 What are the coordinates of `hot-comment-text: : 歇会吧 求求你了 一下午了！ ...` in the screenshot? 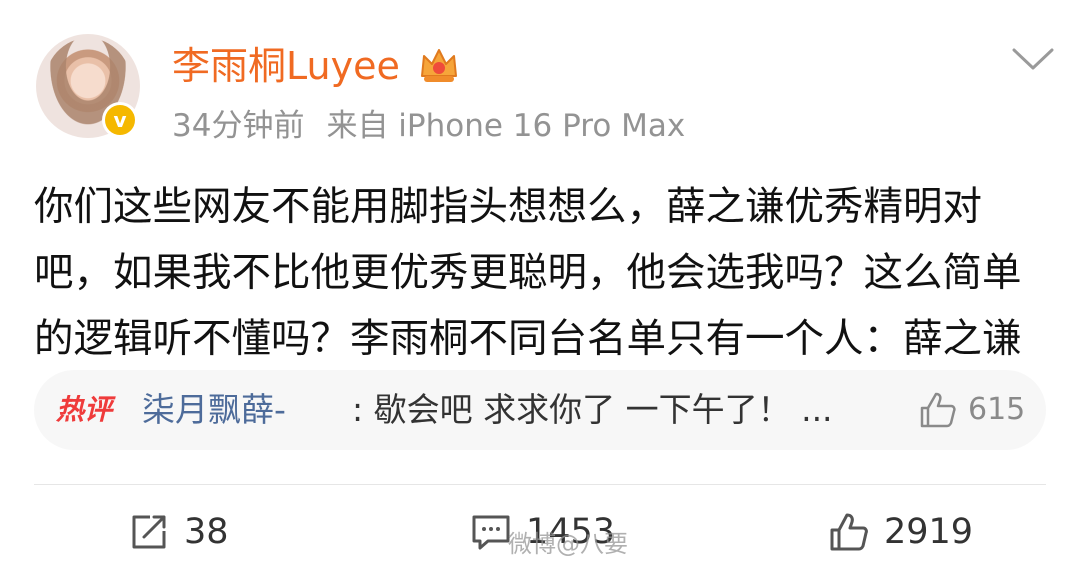 It's located at (592, 409).